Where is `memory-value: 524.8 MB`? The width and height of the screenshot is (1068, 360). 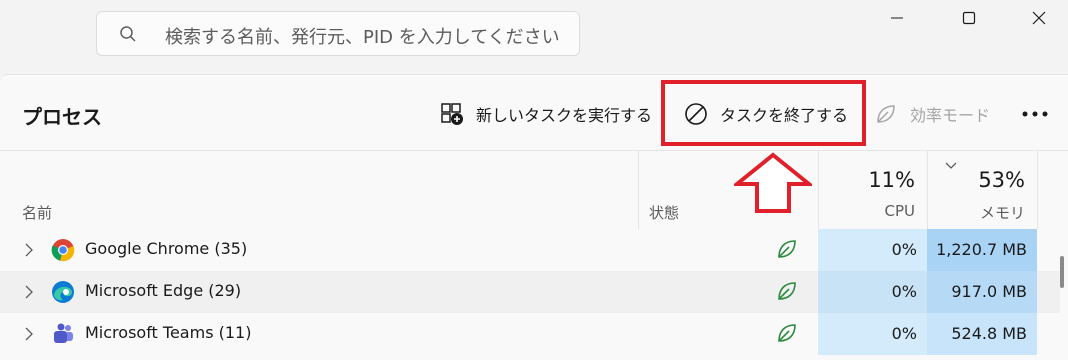
memory-value: 524.8 MB is located at coordinates (989, 333).